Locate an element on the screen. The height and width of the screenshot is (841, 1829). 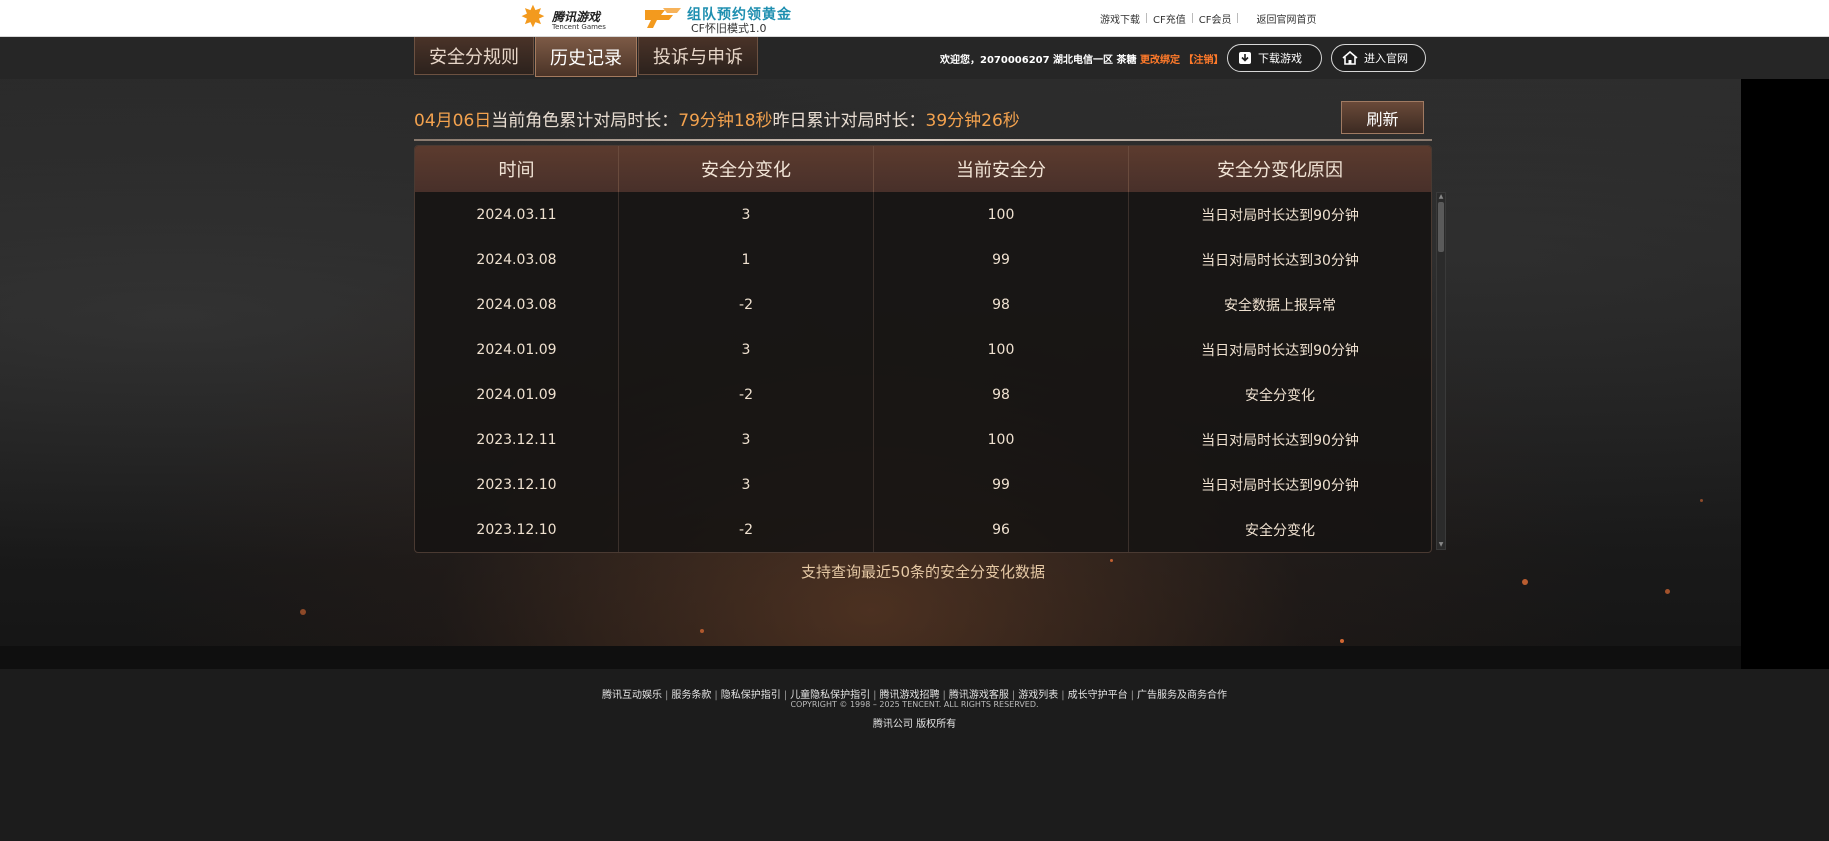
table-scrollbar: ▲ ▼ is located at coordinates (1441, 371).